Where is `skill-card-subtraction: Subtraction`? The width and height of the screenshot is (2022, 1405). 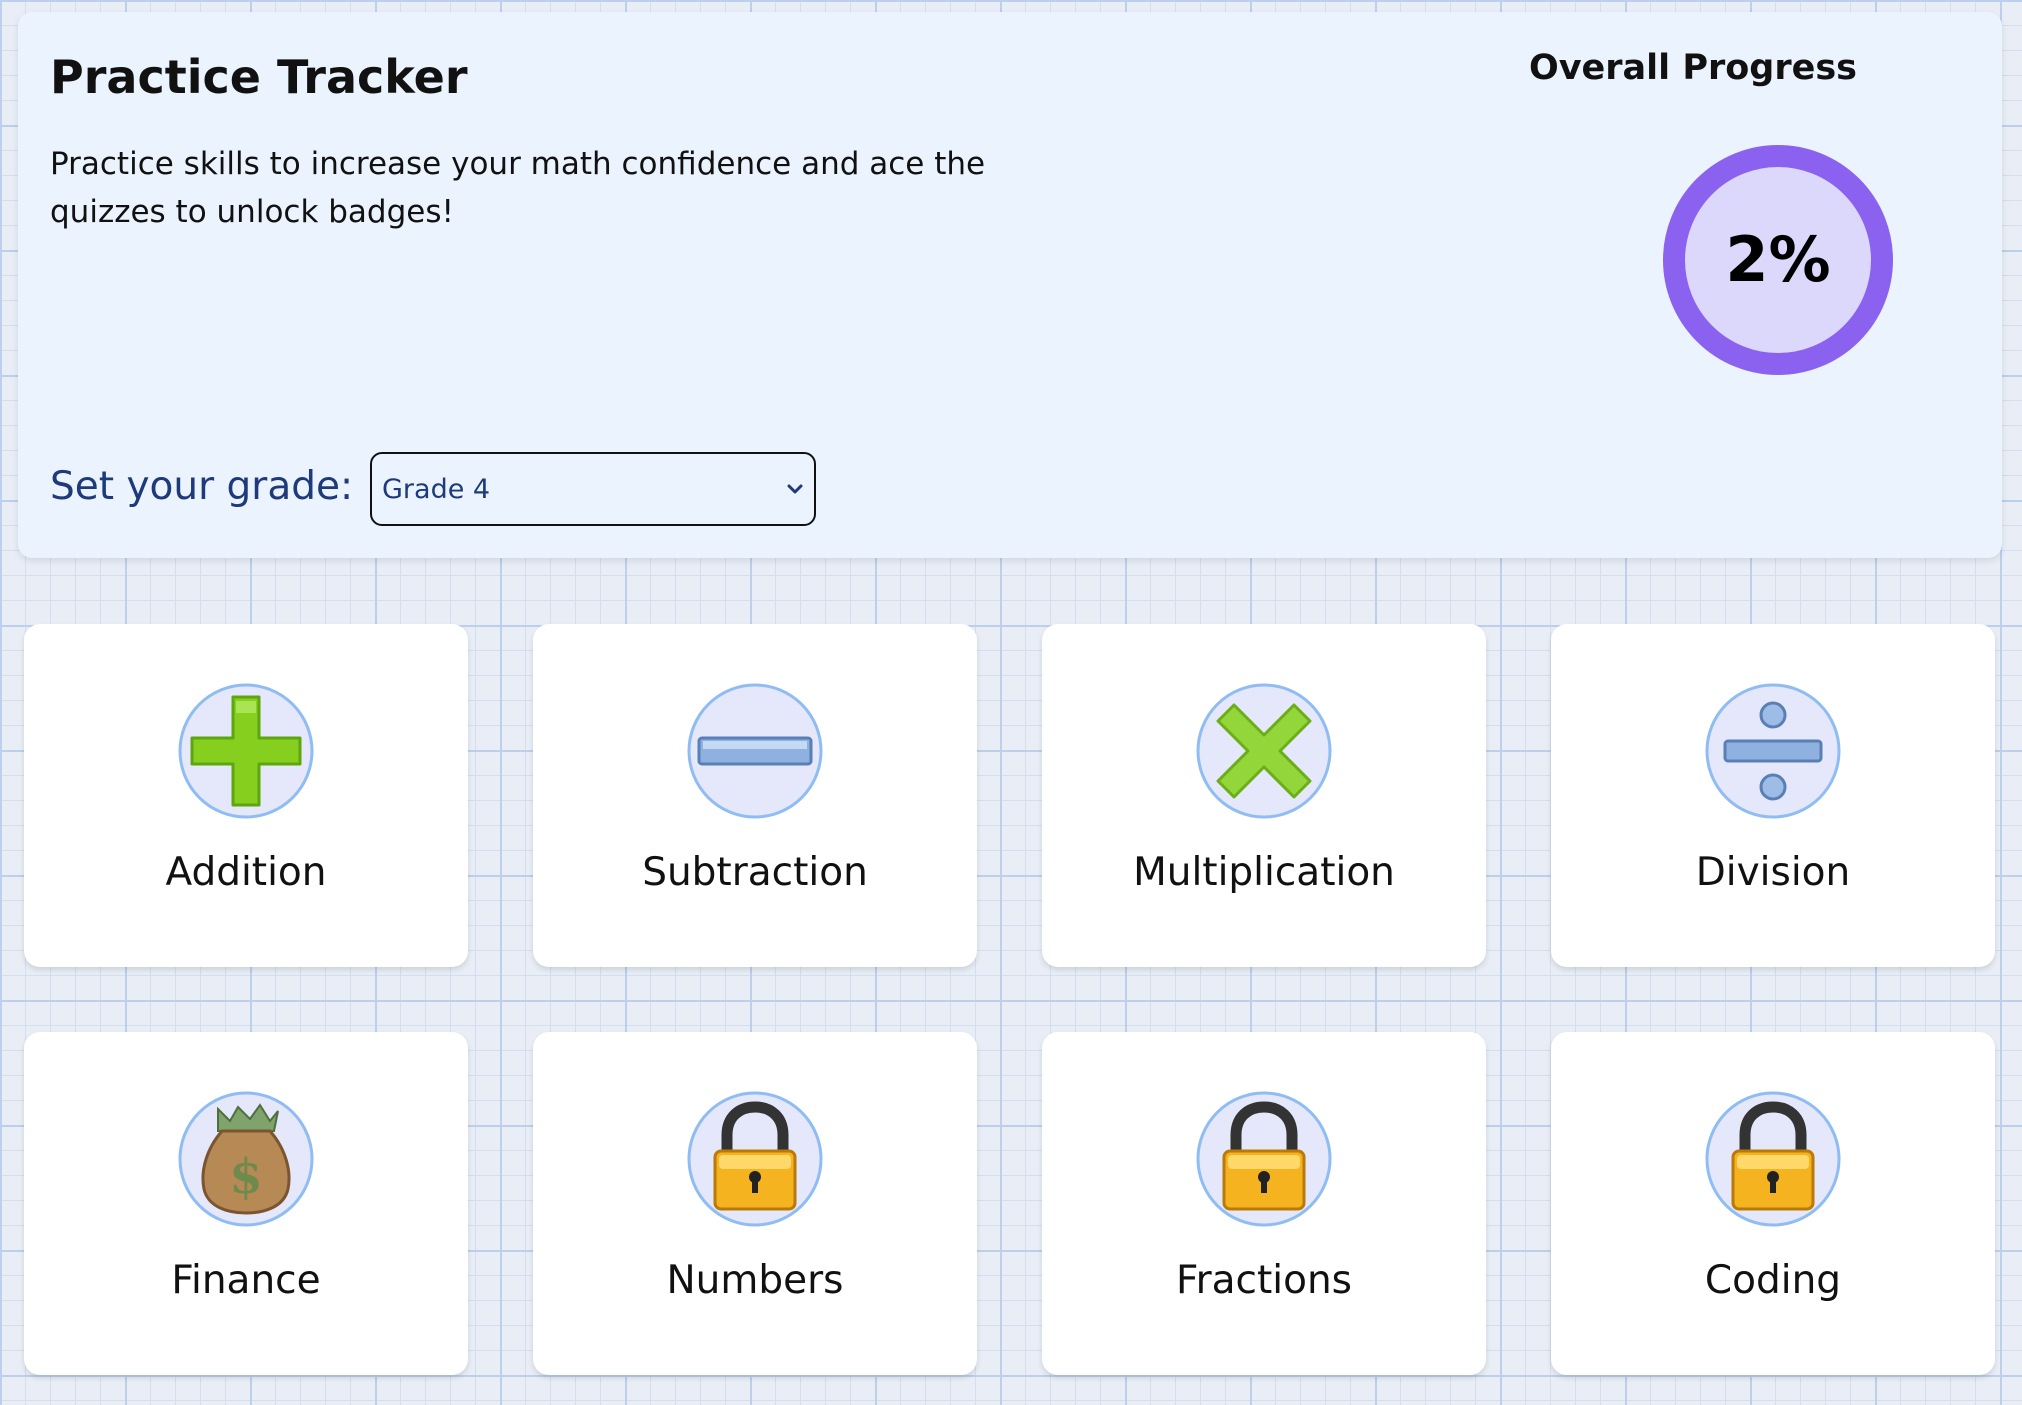 skill-card-subtraction: Subtraction is located at coordinates (755, 795).